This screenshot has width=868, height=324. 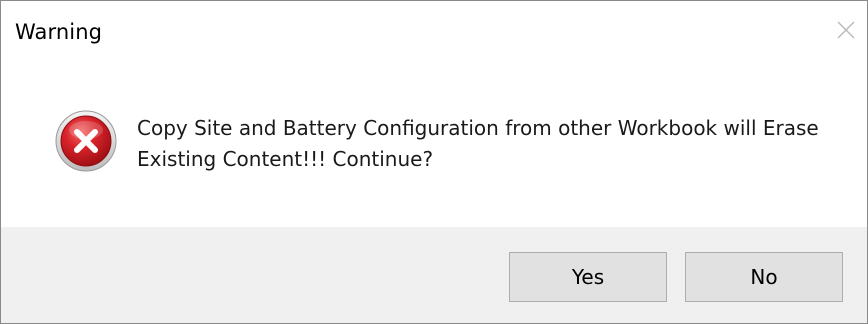 What do you see at coordinates (59, 32) in the screenshot?
I see `dialog-title: Warning` at bounding box center [59, 32].